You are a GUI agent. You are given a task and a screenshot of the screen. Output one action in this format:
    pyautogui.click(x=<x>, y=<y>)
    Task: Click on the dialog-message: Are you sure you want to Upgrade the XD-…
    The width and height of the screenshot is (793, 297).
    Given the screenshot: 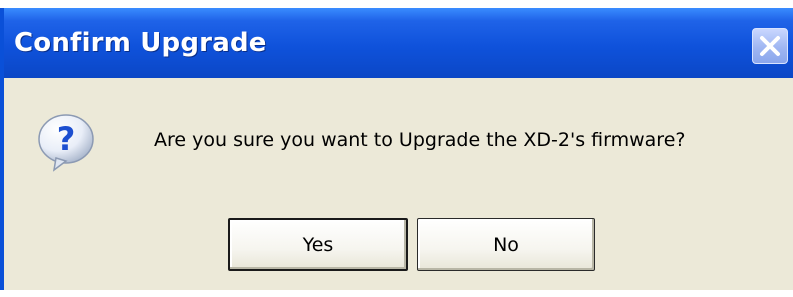 What is the action you would take?
    pyautogui.click(x=420, y=140)
    